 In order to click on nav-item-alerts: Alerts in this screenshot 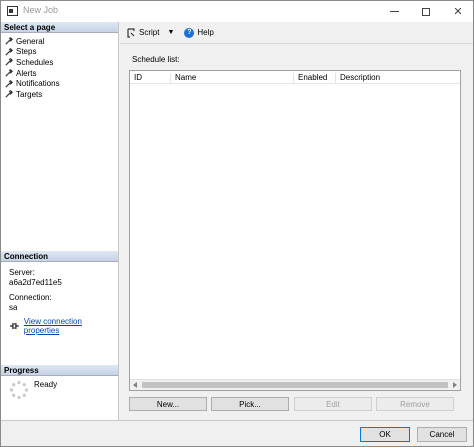, I will do `click(32, 73)`.